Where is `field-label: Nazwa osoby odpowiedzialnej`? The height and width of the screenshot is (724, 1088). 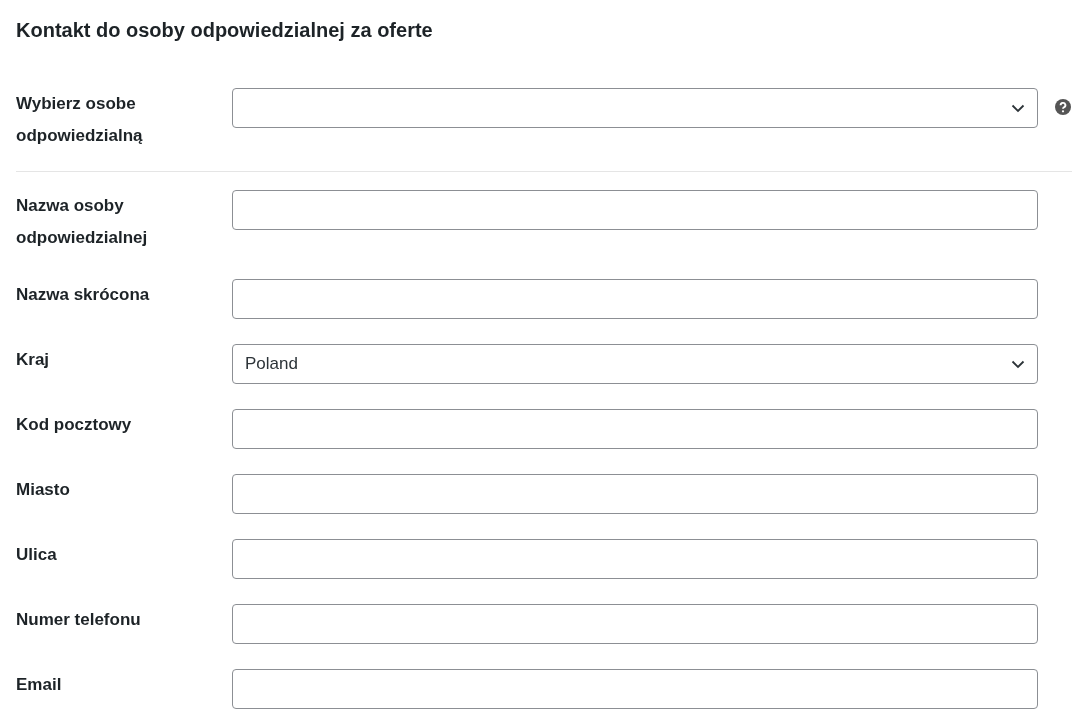 field-label: Nazwa osoby odpowiedzialnej is located at coordinates (82, 222).